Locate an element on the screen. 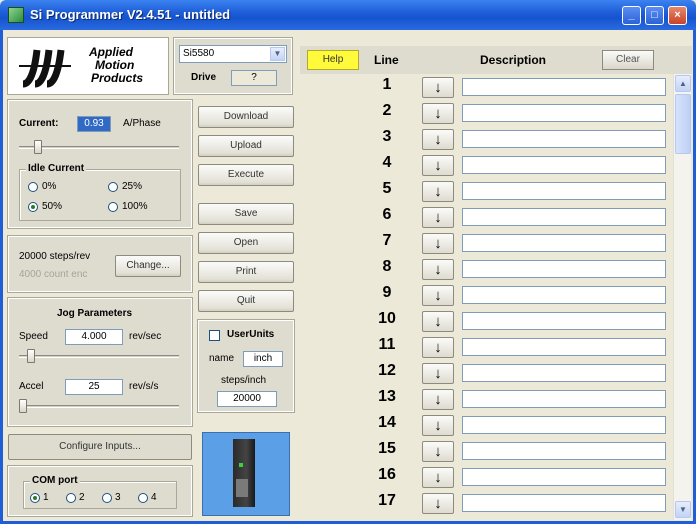  table-row: 1 ↓ is located at coordinates (485, 87).